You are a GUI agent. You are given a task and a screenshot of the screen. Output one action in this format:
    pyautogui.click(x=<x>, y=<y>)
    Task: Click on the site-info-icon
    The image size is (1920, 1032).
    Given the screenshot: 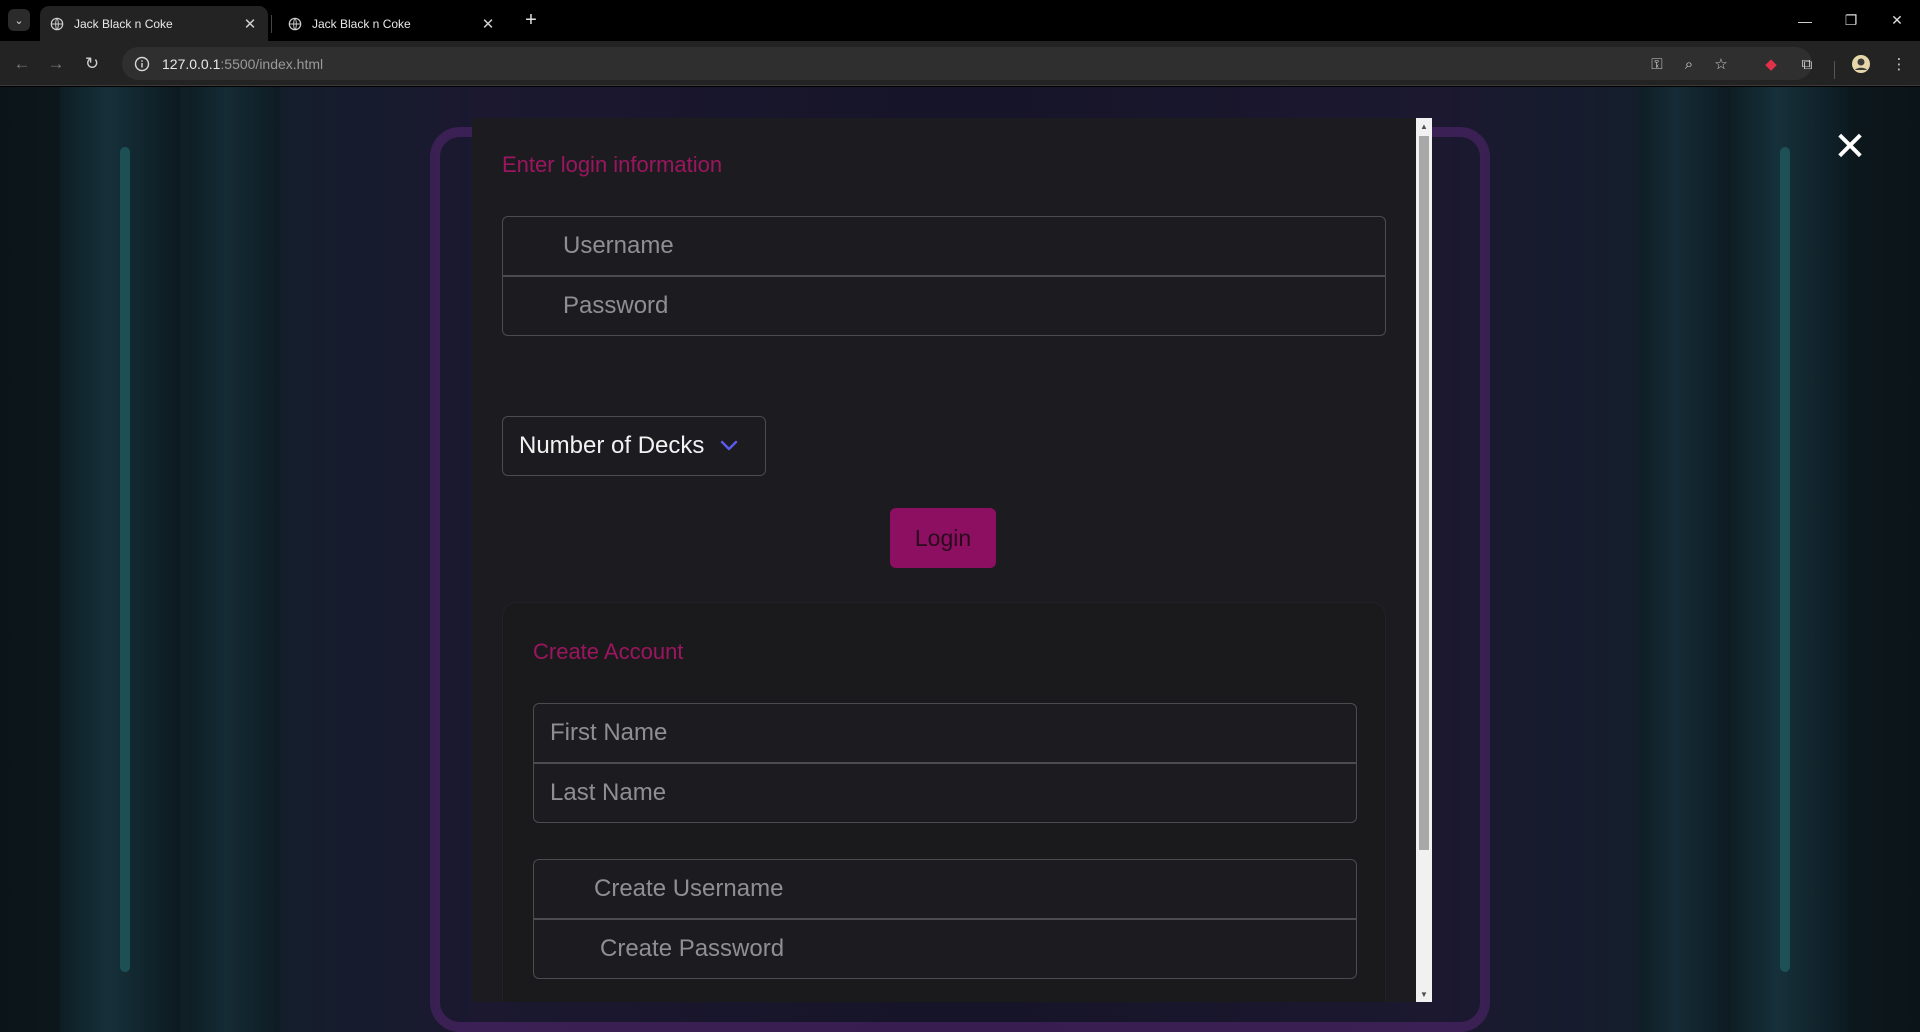 What is the action you would take?
    pyautogui.click(x=142, y=64)
    